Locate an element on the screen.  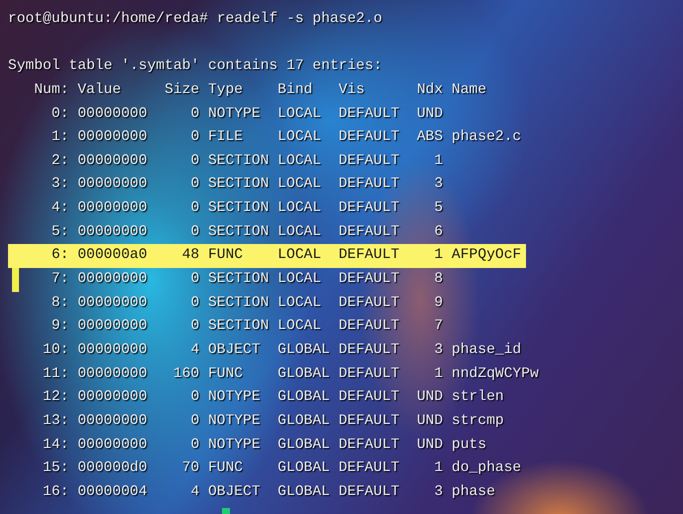
table-cell-text: OBJECT is located at coordinates (235, 350).